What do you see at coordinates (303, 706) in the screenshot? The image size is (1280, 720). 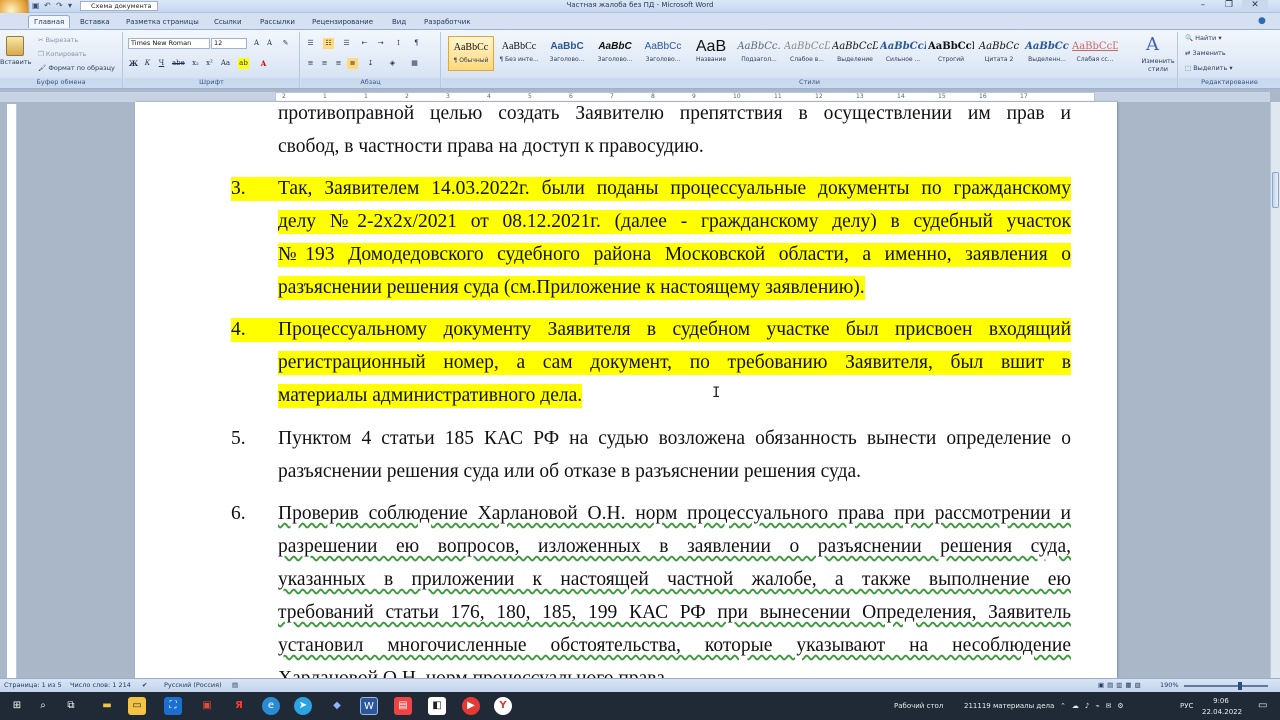 I see `telegram-icon: ➤` at bounding box center [303, 706].